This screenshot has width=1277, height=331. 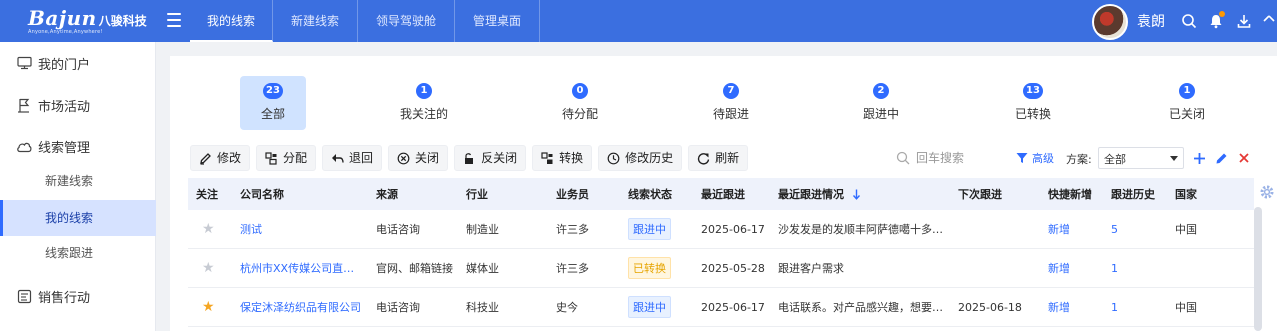 What do you see at coordinates (503, 194) in the screenshot?
I see `col-header: 行业` at bounding box center [503, 194].